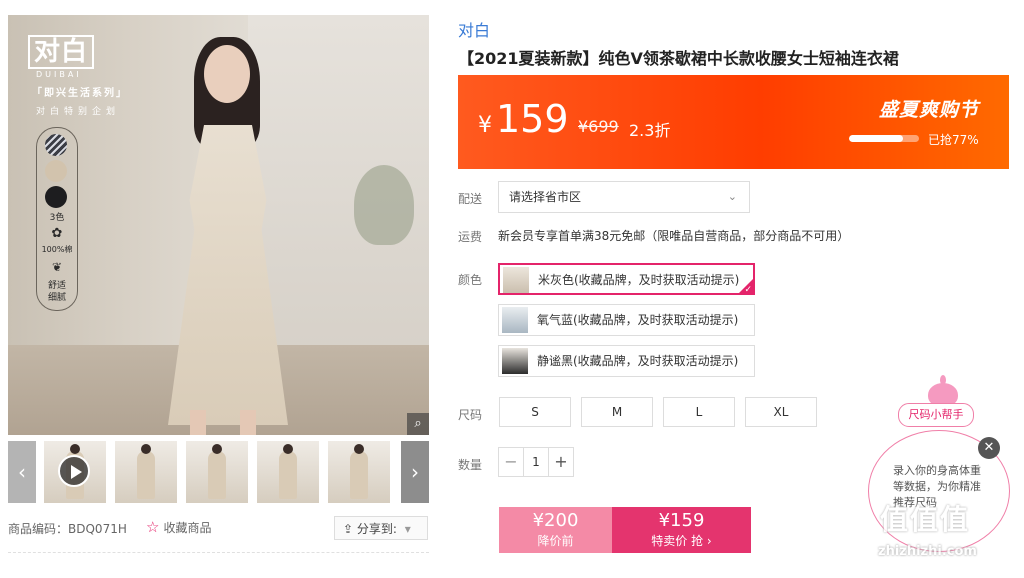 The image size is (1024, 578). I want to click on brand-logo: 对白, so click(61, 52).